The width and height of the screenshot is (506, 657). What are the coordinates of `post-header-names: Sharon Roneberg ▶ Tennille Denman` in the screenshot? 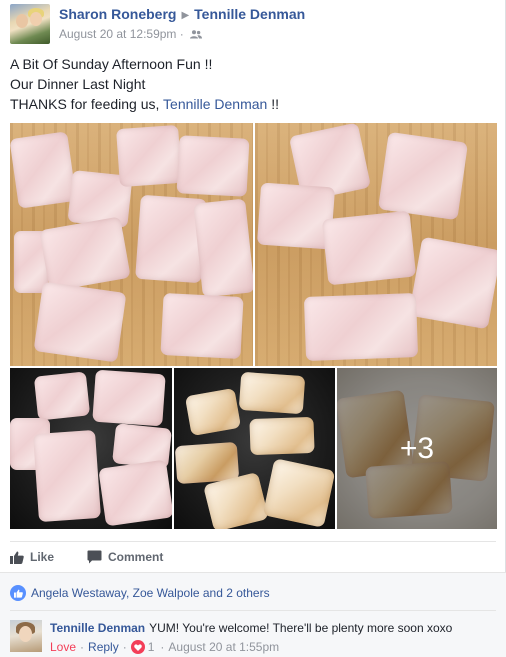 It's located at (182, 14).